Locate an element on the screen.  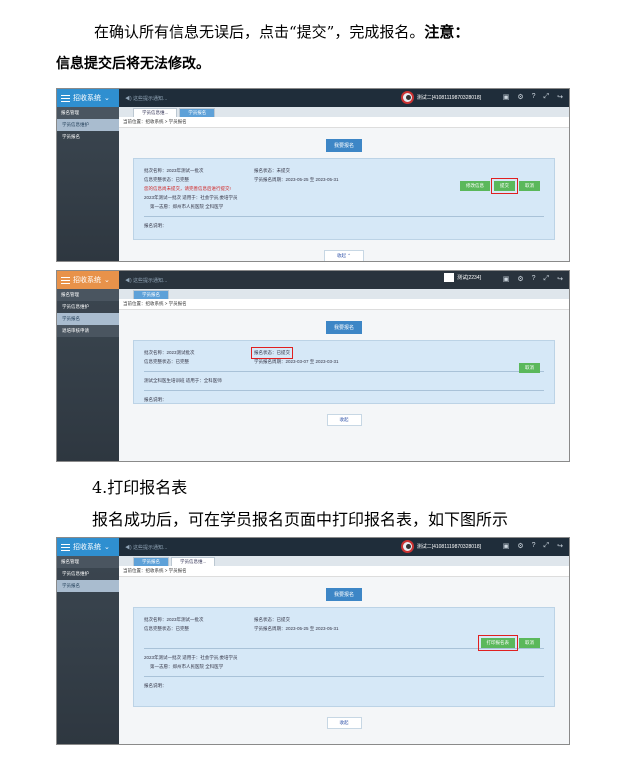
sidebar-item-withdraw: 退培审核申请 is located at coordinates (88, 331).